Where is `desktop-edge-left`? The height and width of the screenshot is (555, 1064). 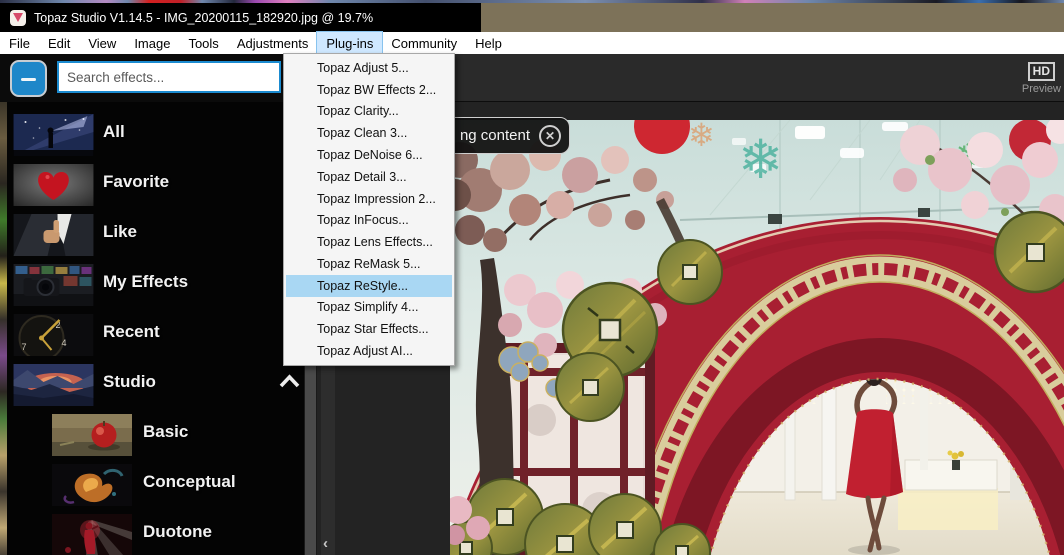 desktop-edge-left is located at coordinates (3, 328).